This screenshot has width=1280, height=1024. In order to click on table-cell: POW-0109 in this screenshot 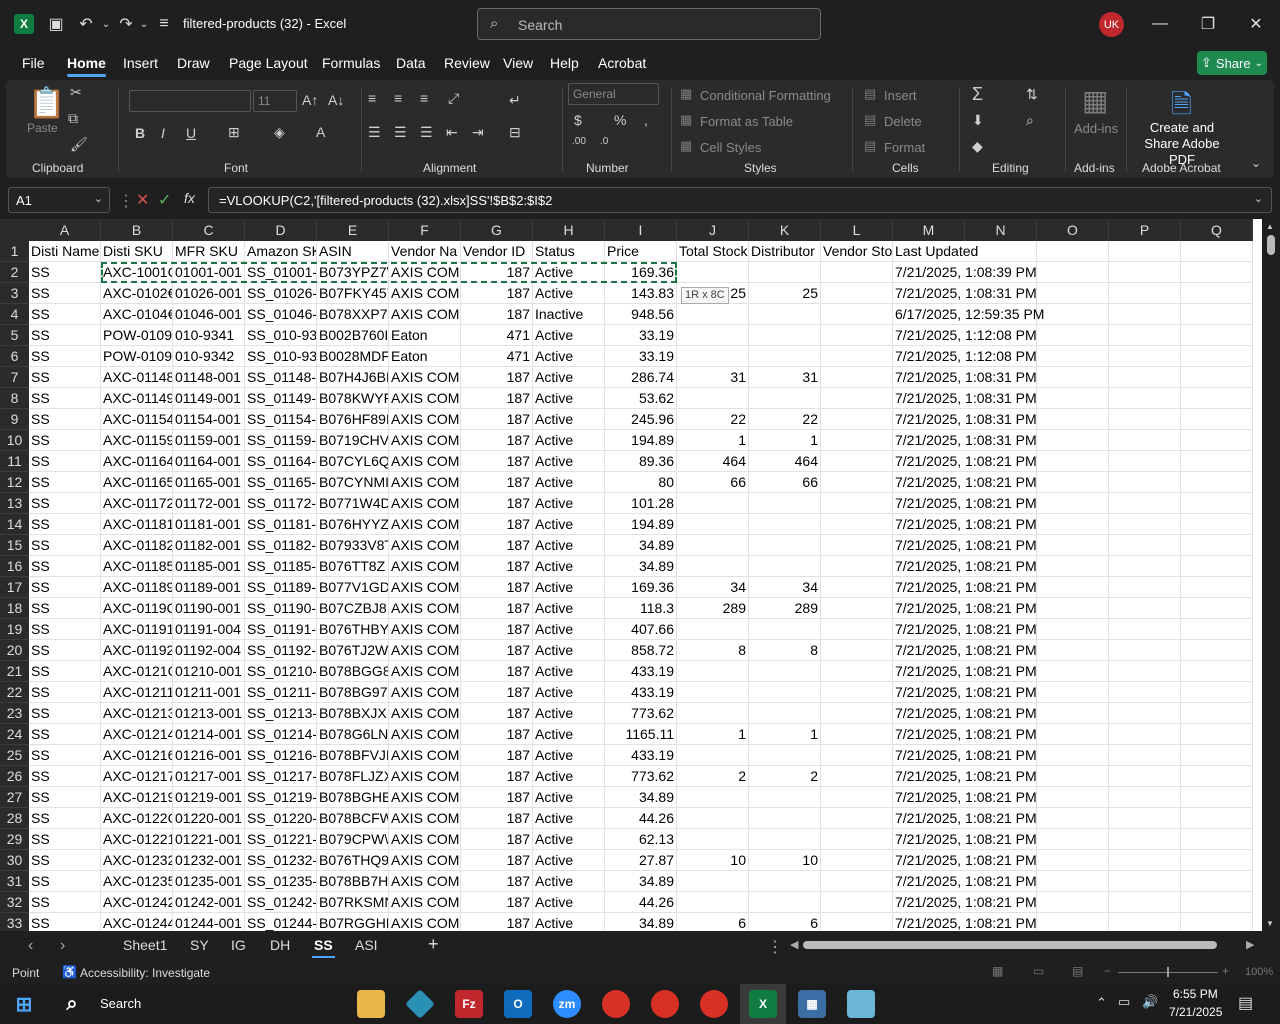, I will do `click(137, 356)`.